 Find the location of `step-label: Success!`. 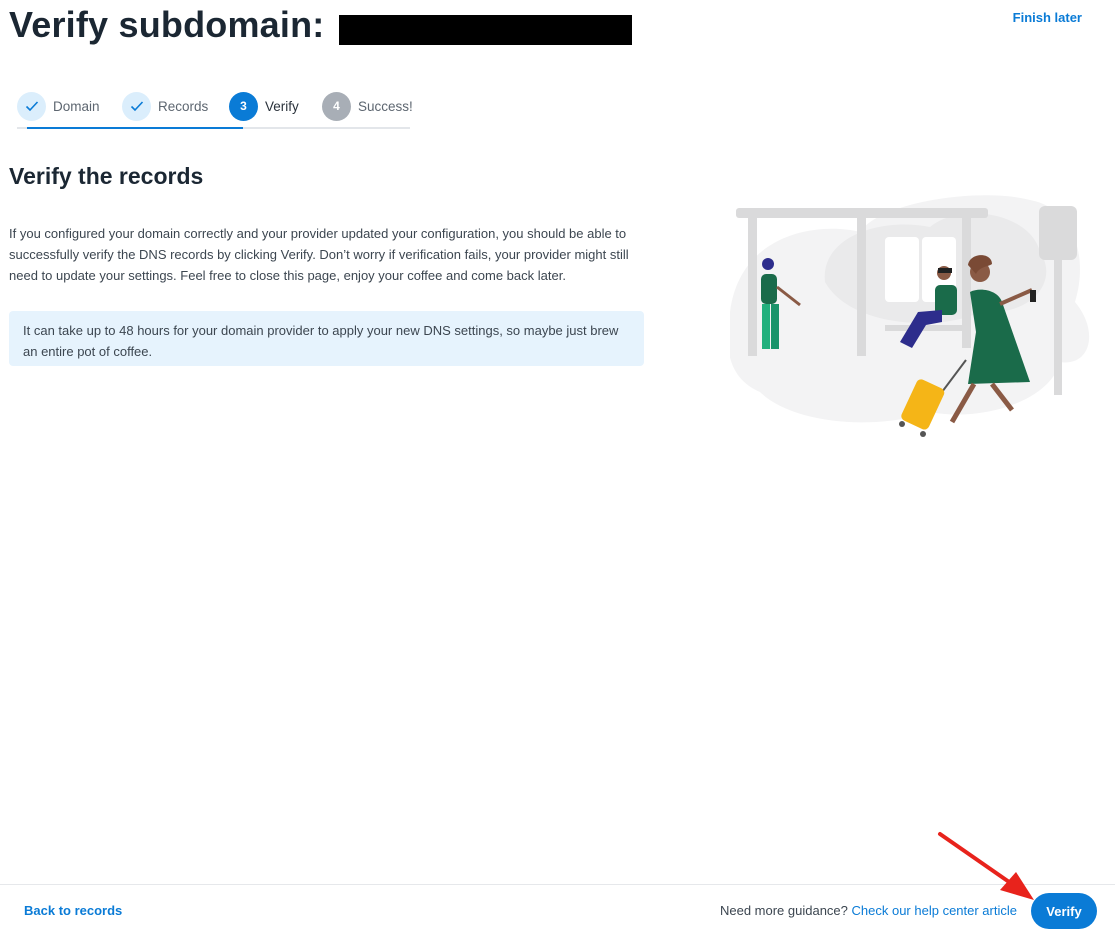

step-label: Success! is located at coordinates (385, 106).